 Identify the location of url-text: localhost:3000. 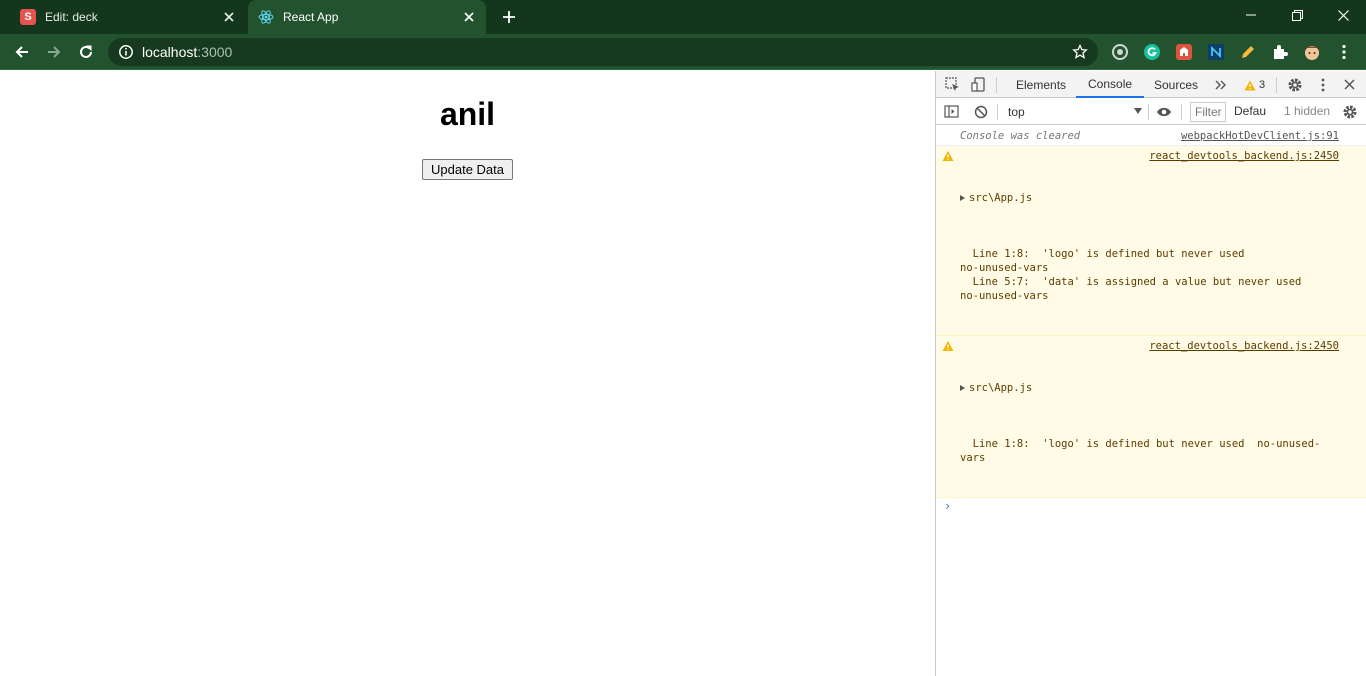
(187, 52).